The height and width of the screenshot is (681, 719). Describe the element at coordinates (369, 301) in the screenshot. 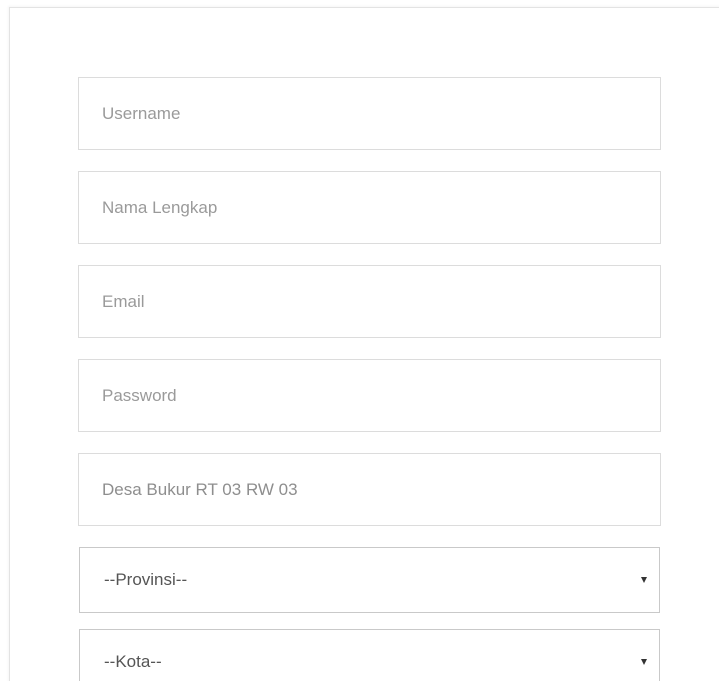

I see `email-input` at that location.